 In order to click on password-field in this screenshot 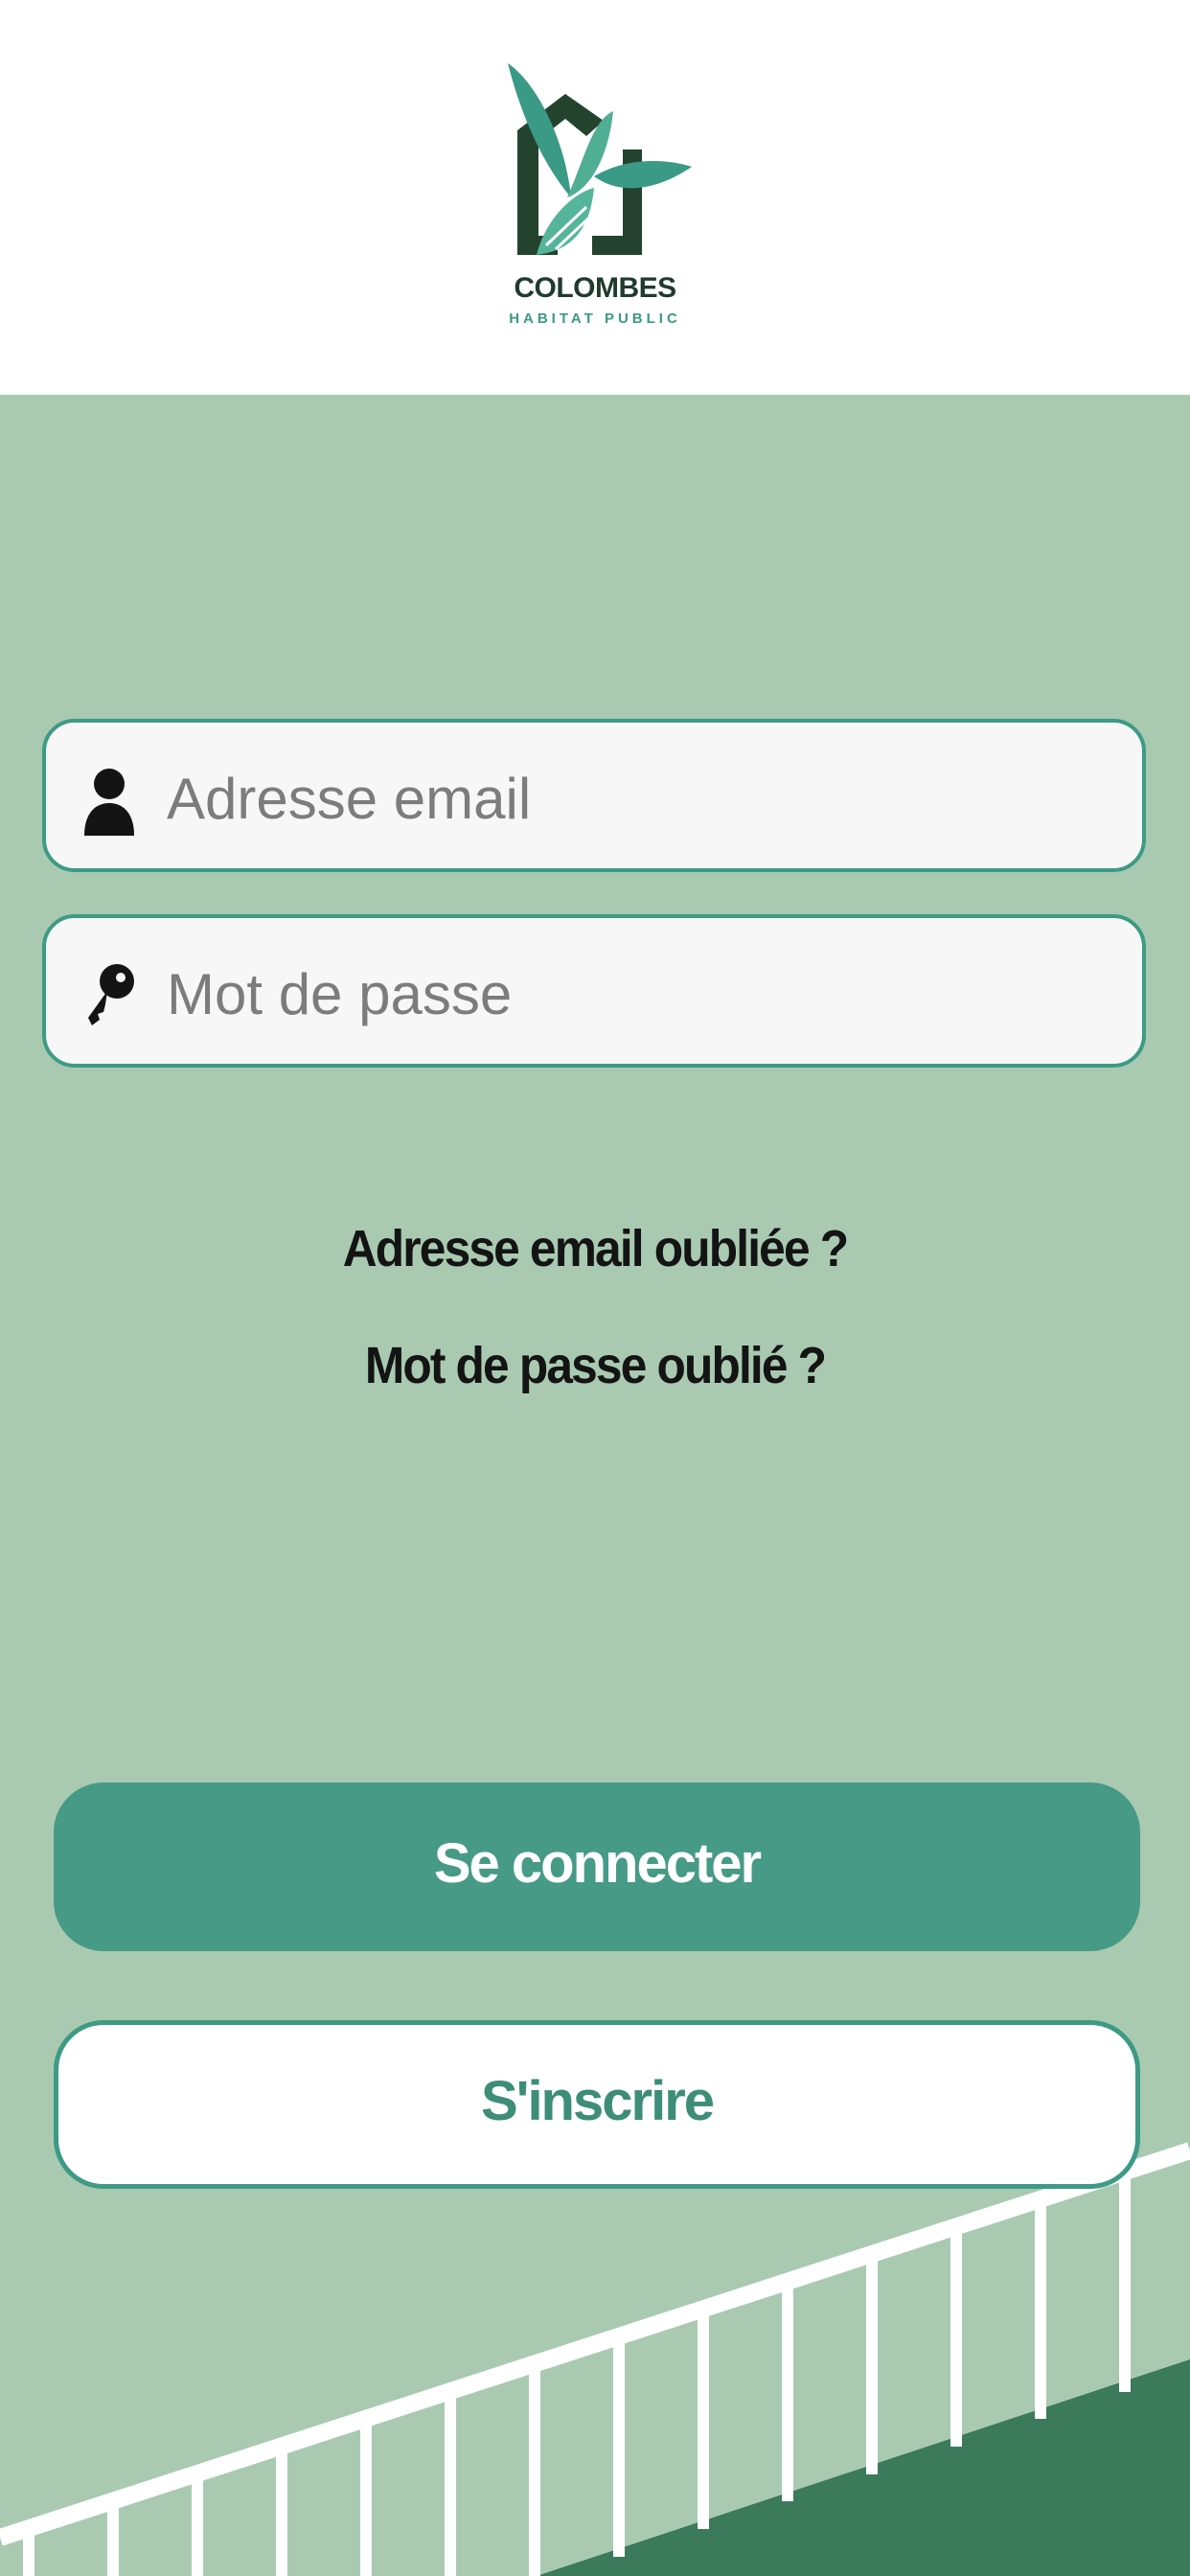, I will do `click(594, 991)`.